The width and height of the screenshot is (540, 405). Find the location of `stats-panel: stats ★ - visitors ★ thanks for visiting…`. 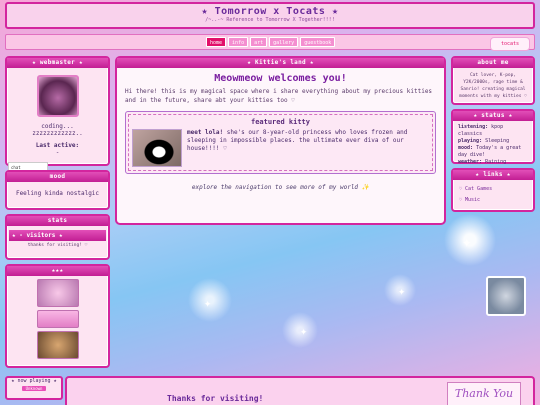

stats-panel: stats ★ - visitors ★ thanks for visiting… is located at coordinates (57, 237).